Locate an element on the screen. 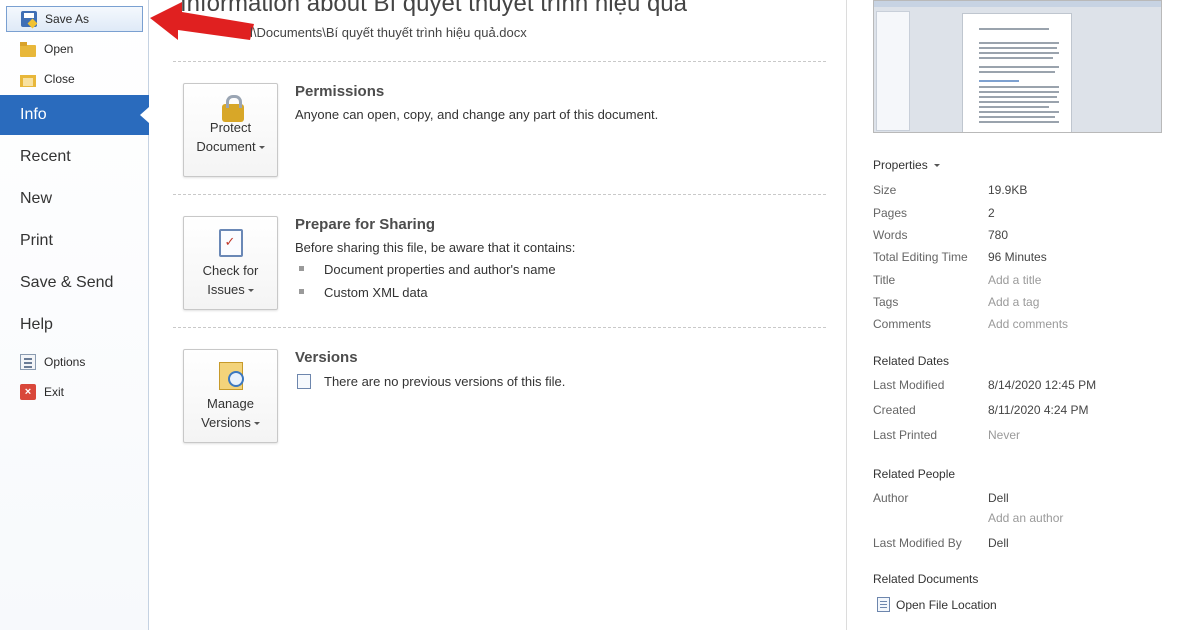  prop-key: Title is located at coordinates (884, 280).